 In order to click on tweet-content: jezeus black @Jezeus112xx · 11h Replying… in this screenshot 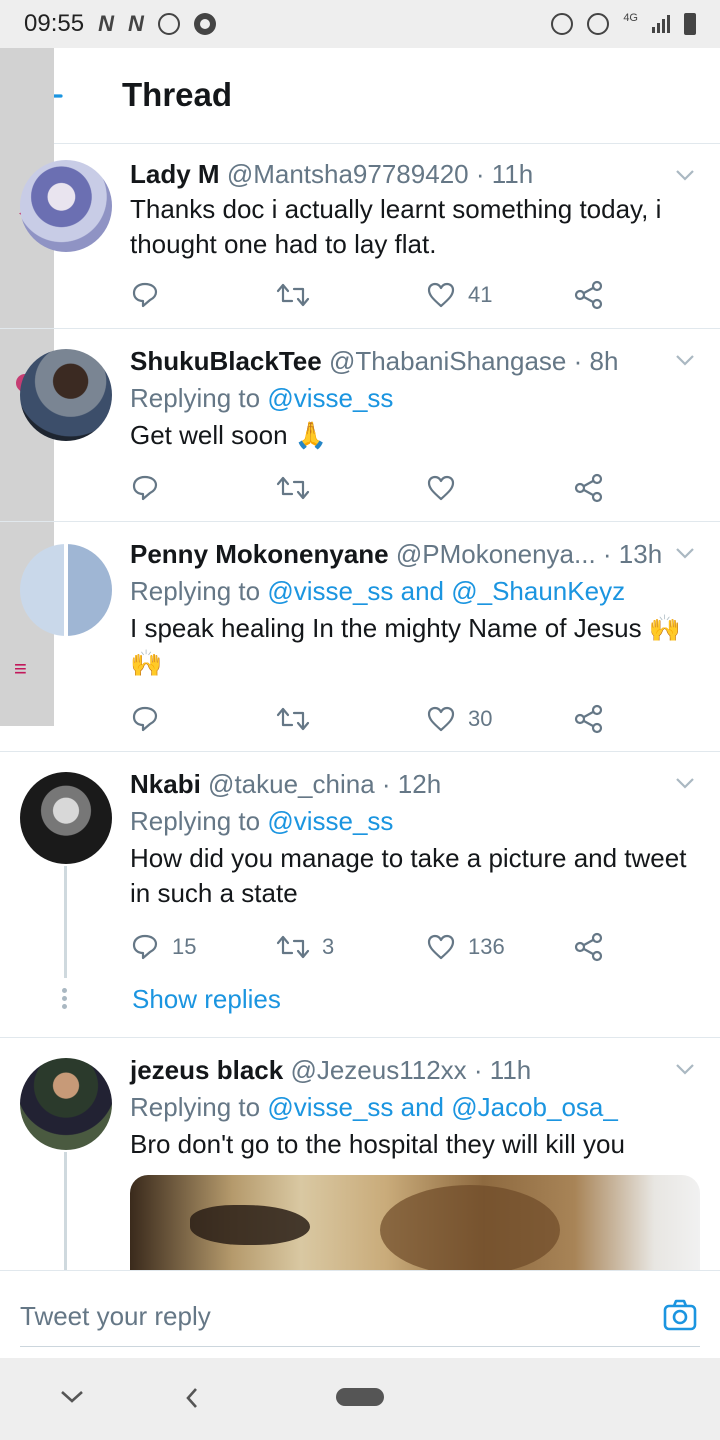, I will do `click(415, 1108)`.